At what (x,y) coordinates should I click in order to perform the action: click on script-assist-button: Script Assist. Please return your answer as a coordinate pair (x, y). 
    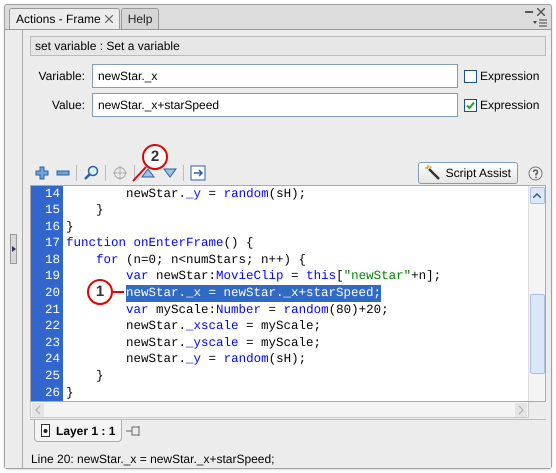
    Looking at the image, I should click on (468, 173).